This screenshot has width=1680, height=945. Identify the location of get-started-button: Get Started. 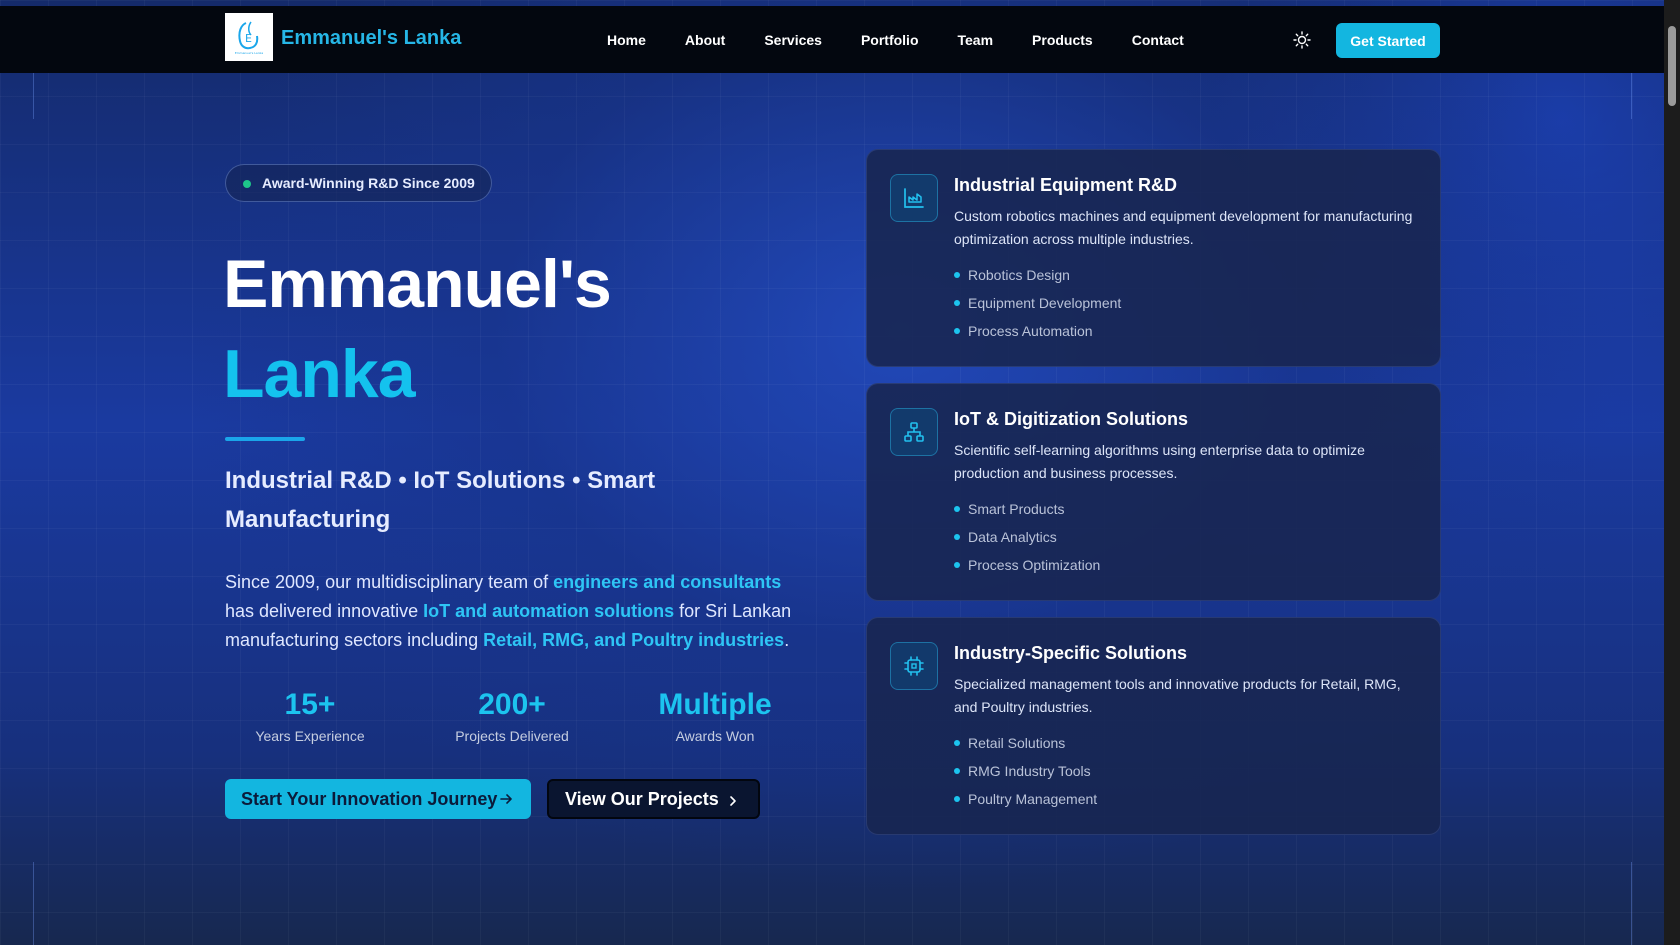
(1388, 40).